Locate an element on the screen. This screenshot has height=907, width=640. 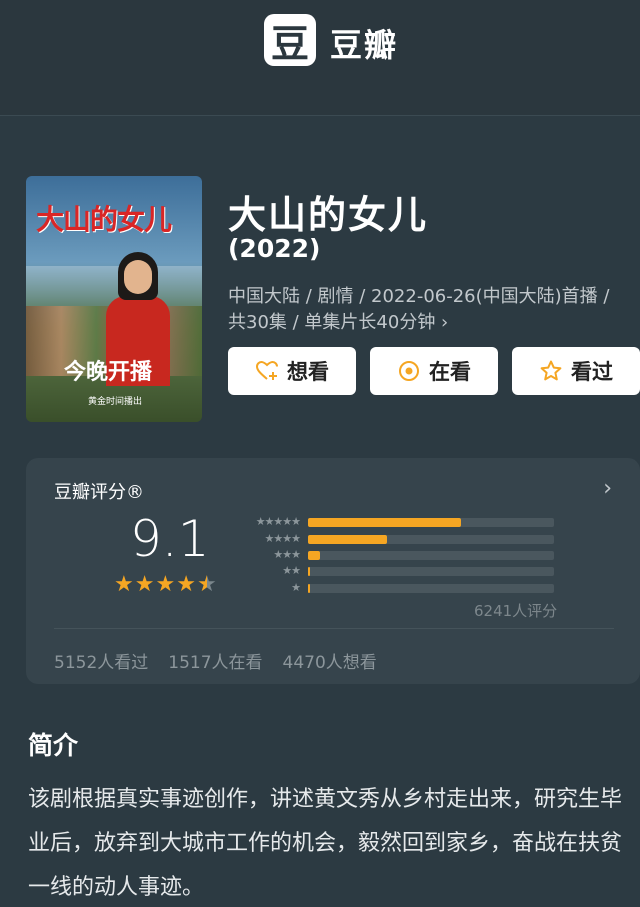
rating-score: 9.1 is located at coordinates (170, 539).